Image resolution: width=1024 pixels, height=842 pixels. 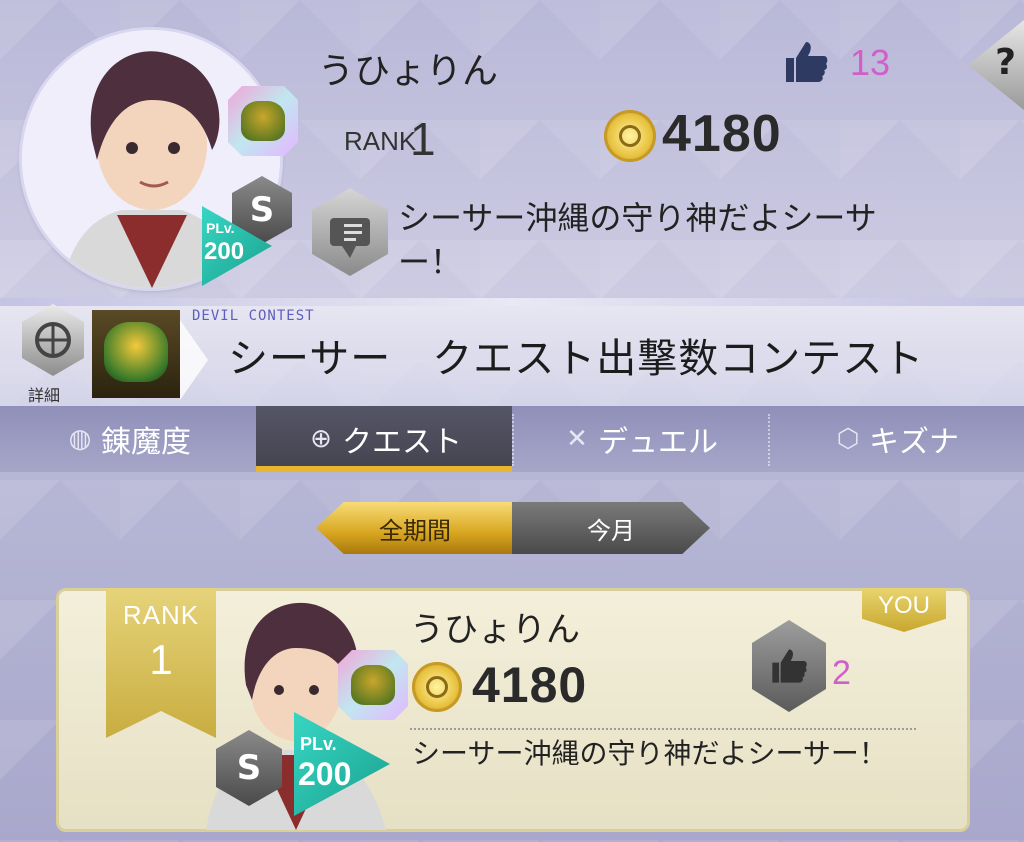 I want to click on contest-subtitle: DEVIL CONTEST, so click(x=253, y=316).